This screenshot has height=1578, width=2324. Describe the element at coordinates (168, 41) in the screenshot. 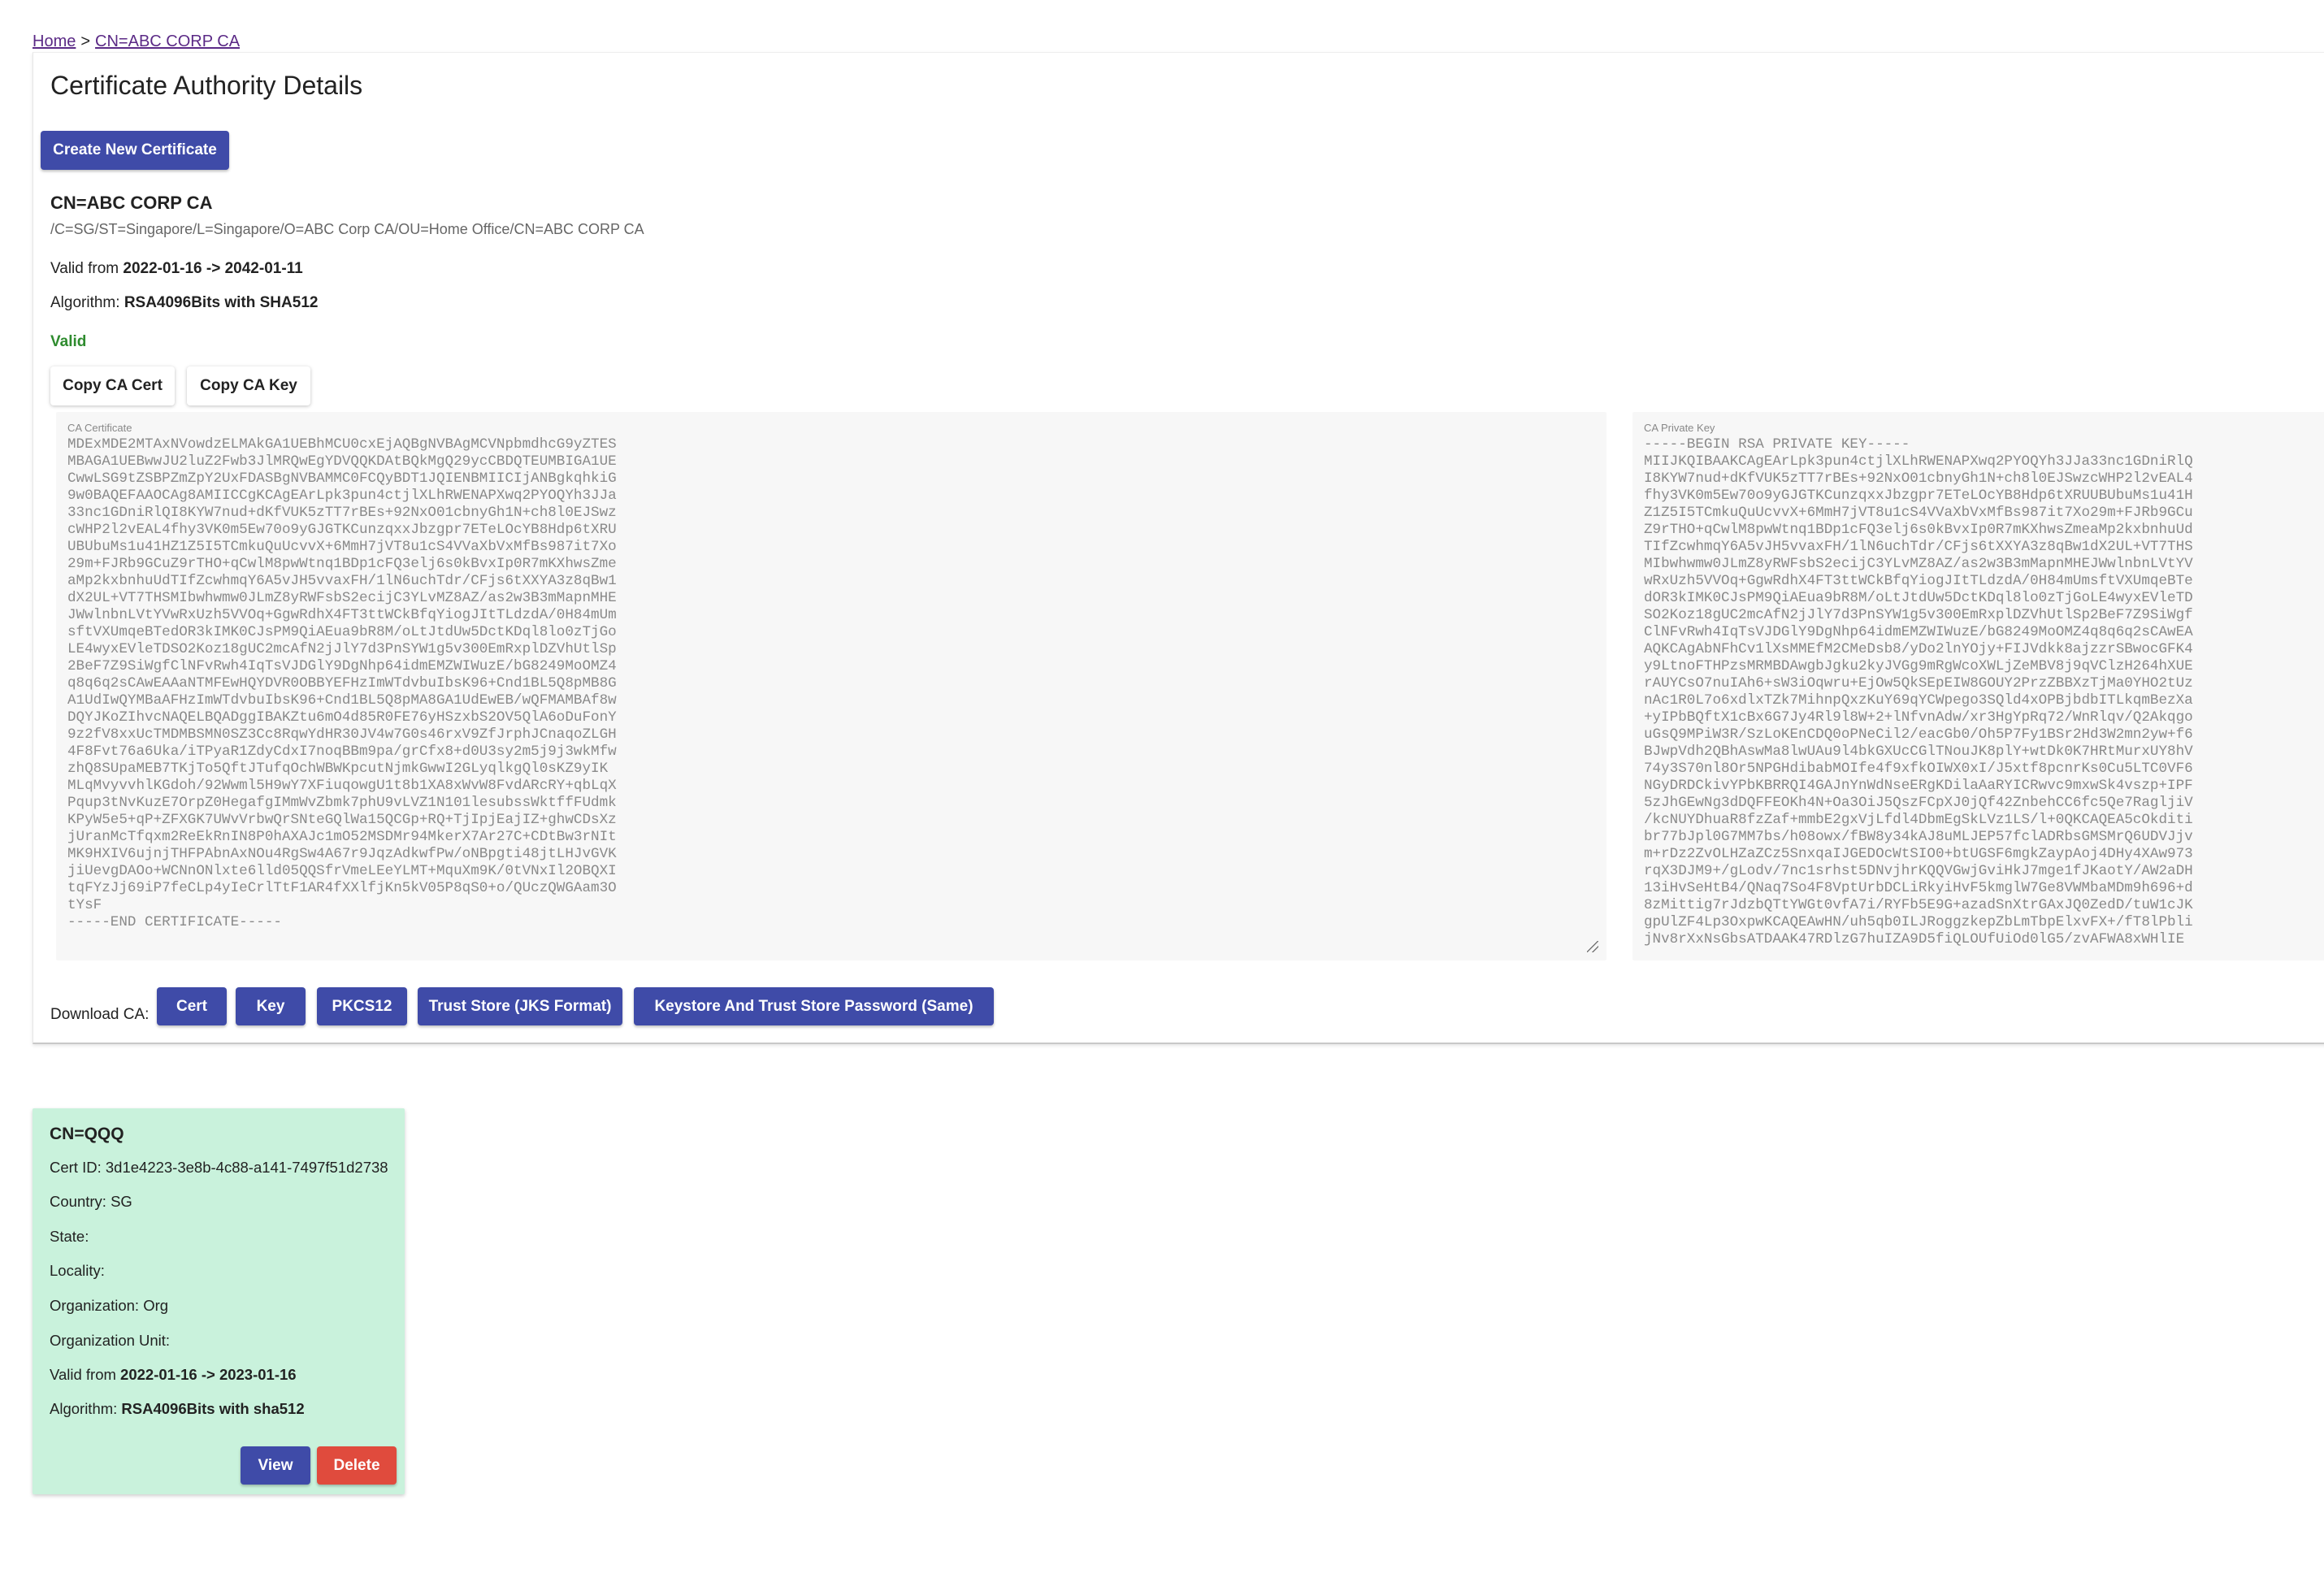

I see `breadcrumb-current-link: CN=ABC CORP CA` at that location.